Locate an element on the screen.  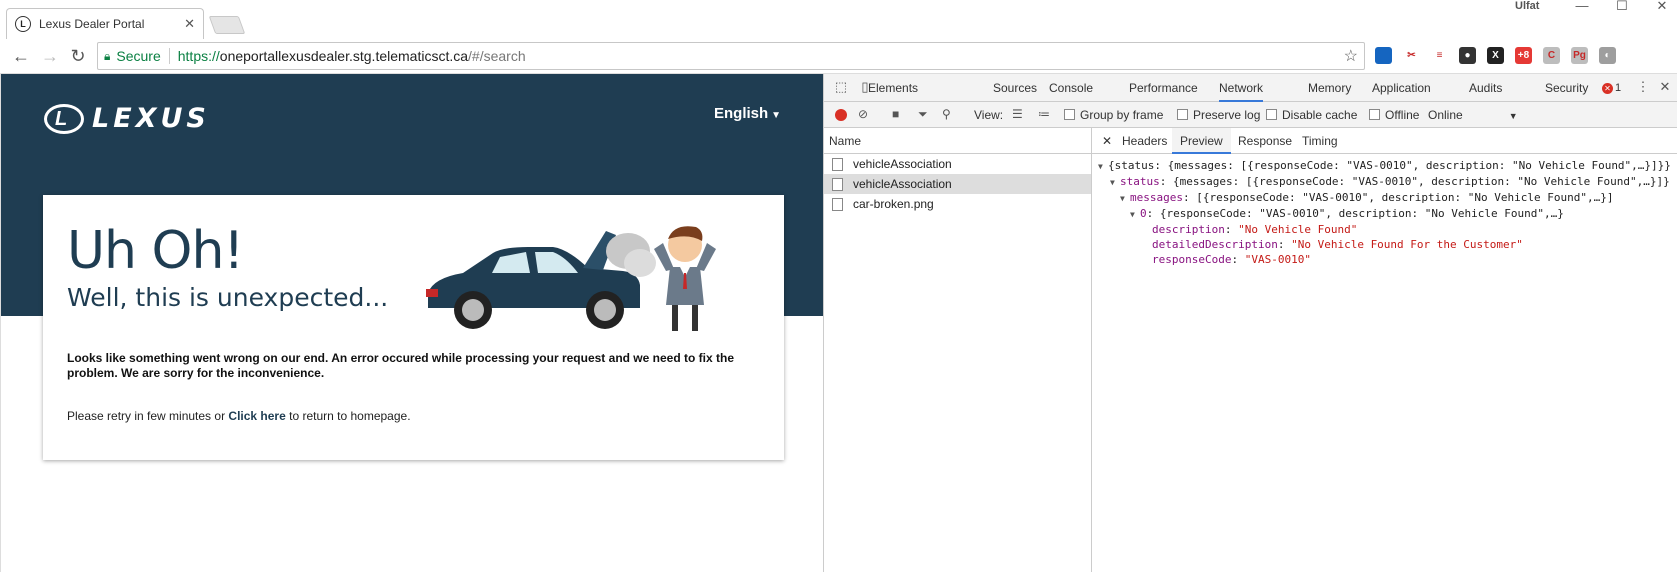
preview-response-code: responseCode: "VAS-0010" is located at coordinates (1231, 259).